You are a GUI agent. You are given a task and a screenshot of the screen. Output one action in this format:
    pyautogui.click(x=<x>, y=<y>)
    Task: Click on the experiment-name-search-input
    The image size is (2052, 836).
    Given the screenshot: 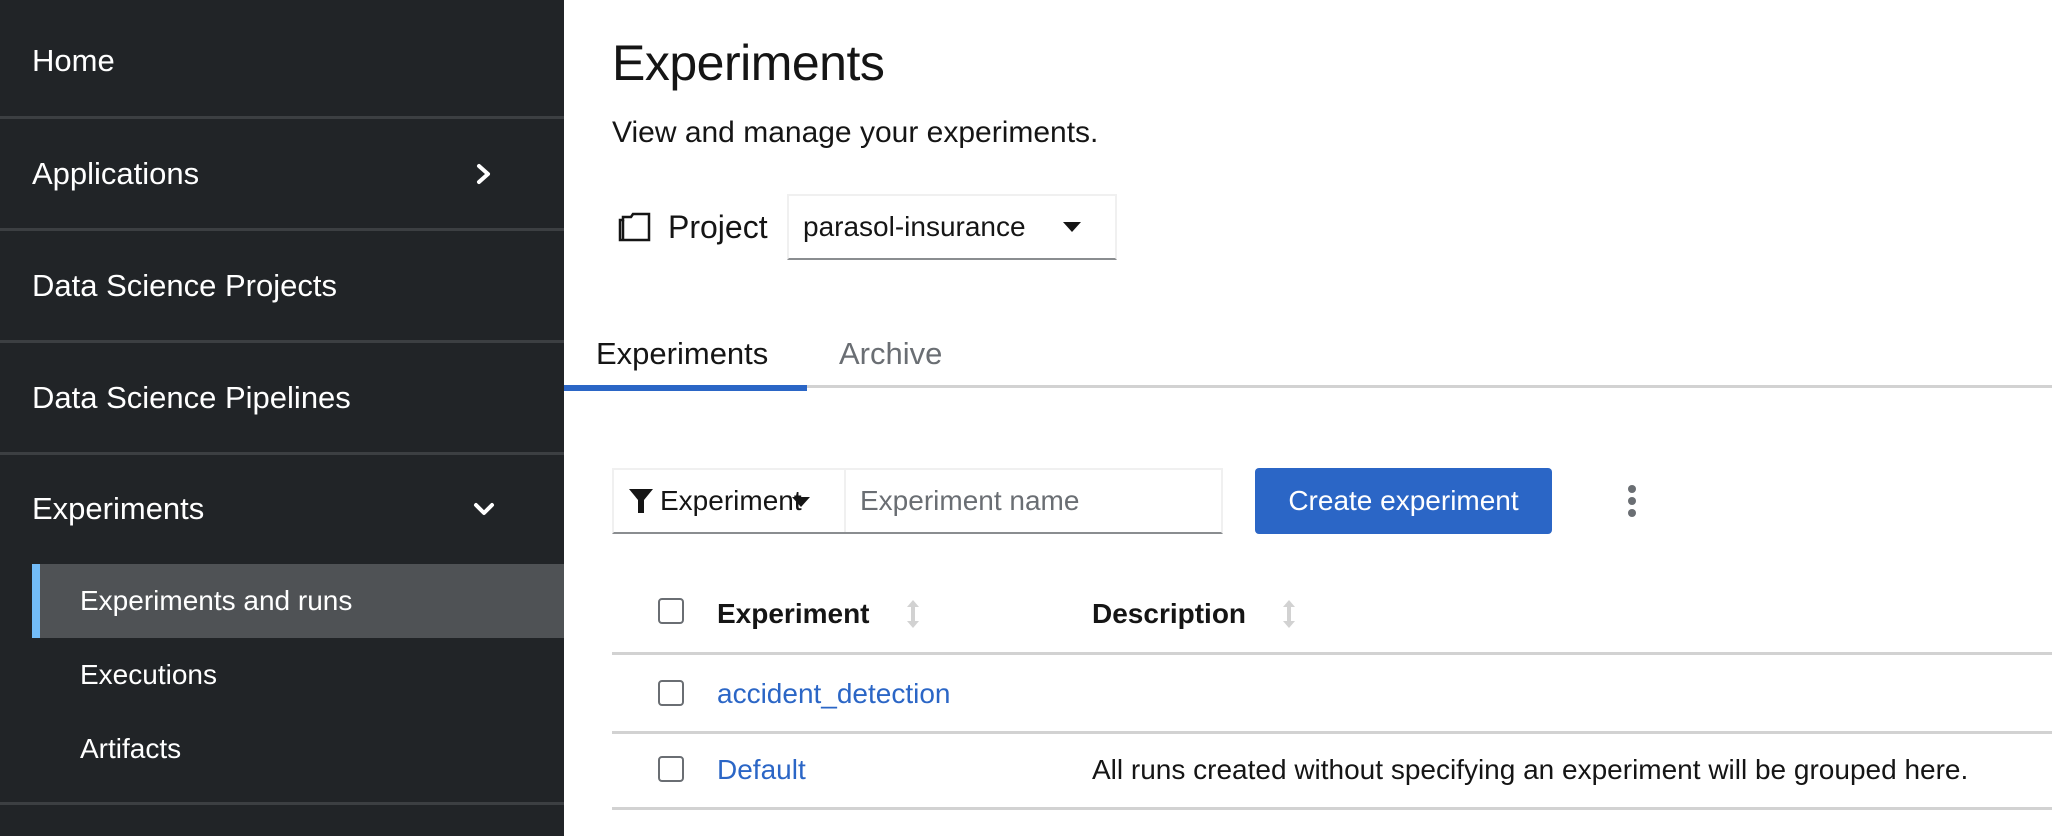 What is the action you would take?
    pyautogui.click(x=1033, y=501)
    